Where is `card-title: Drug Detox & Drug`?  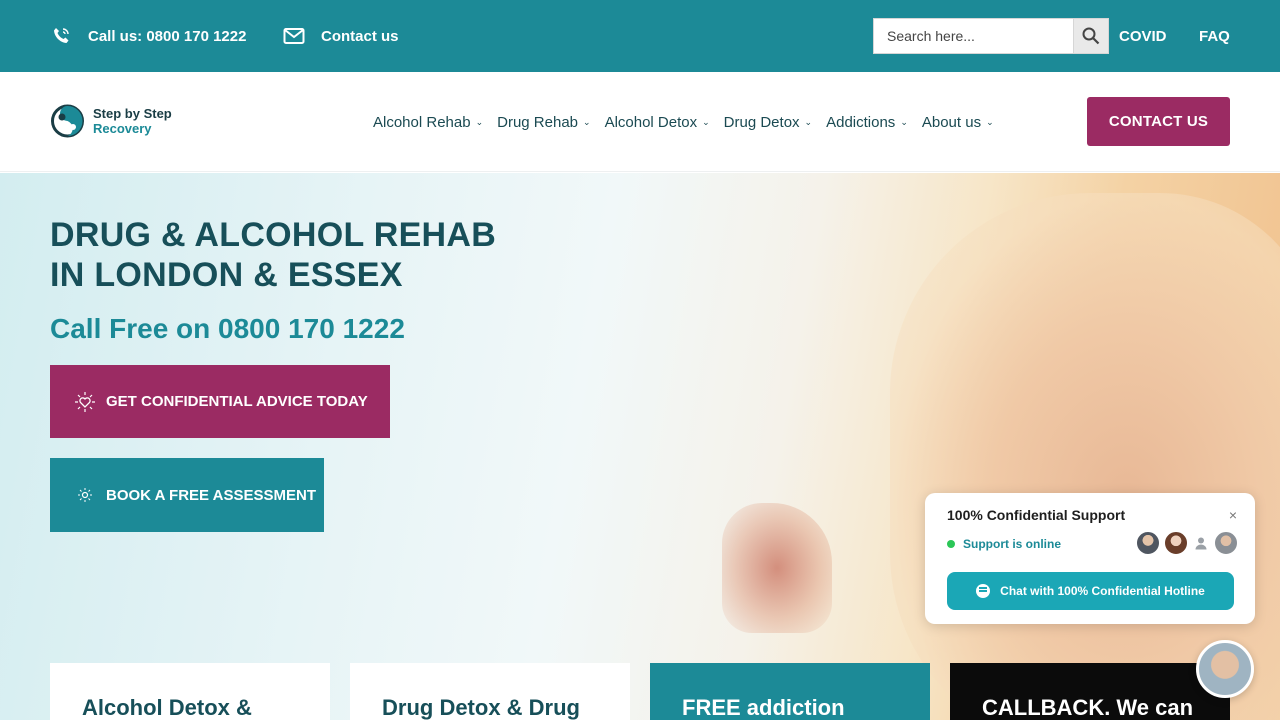 card-title: Drug Detox & Drug is located at coordinates (481, 707).